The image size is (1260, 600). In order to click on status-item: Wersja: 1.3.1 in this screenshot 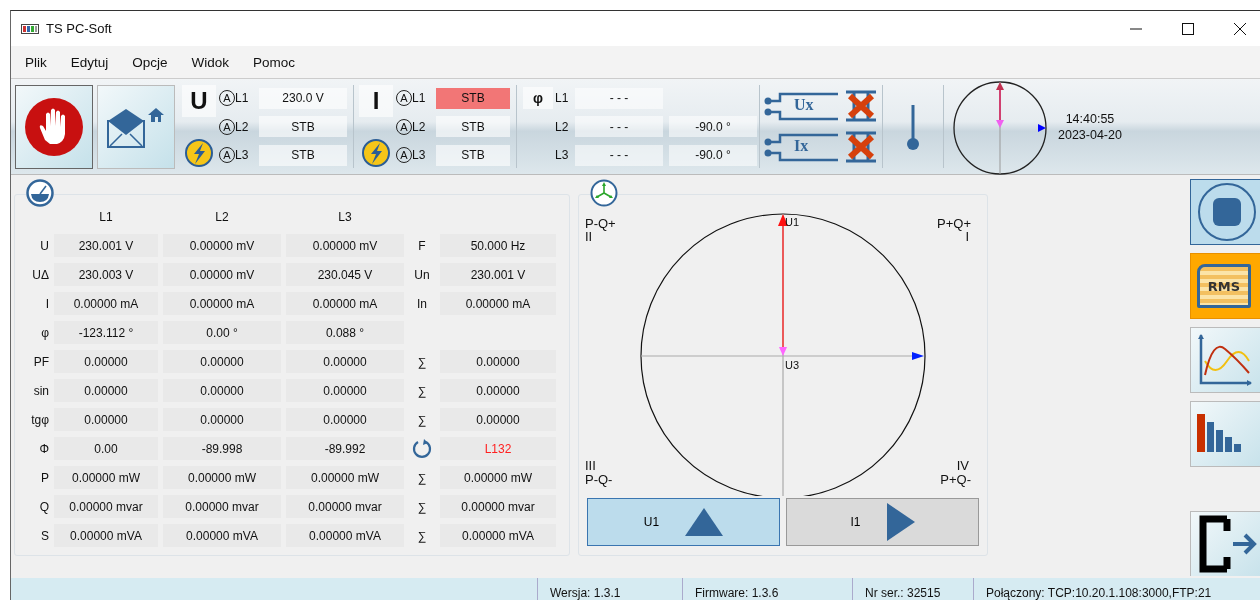, I will do `click(609, 589)`.